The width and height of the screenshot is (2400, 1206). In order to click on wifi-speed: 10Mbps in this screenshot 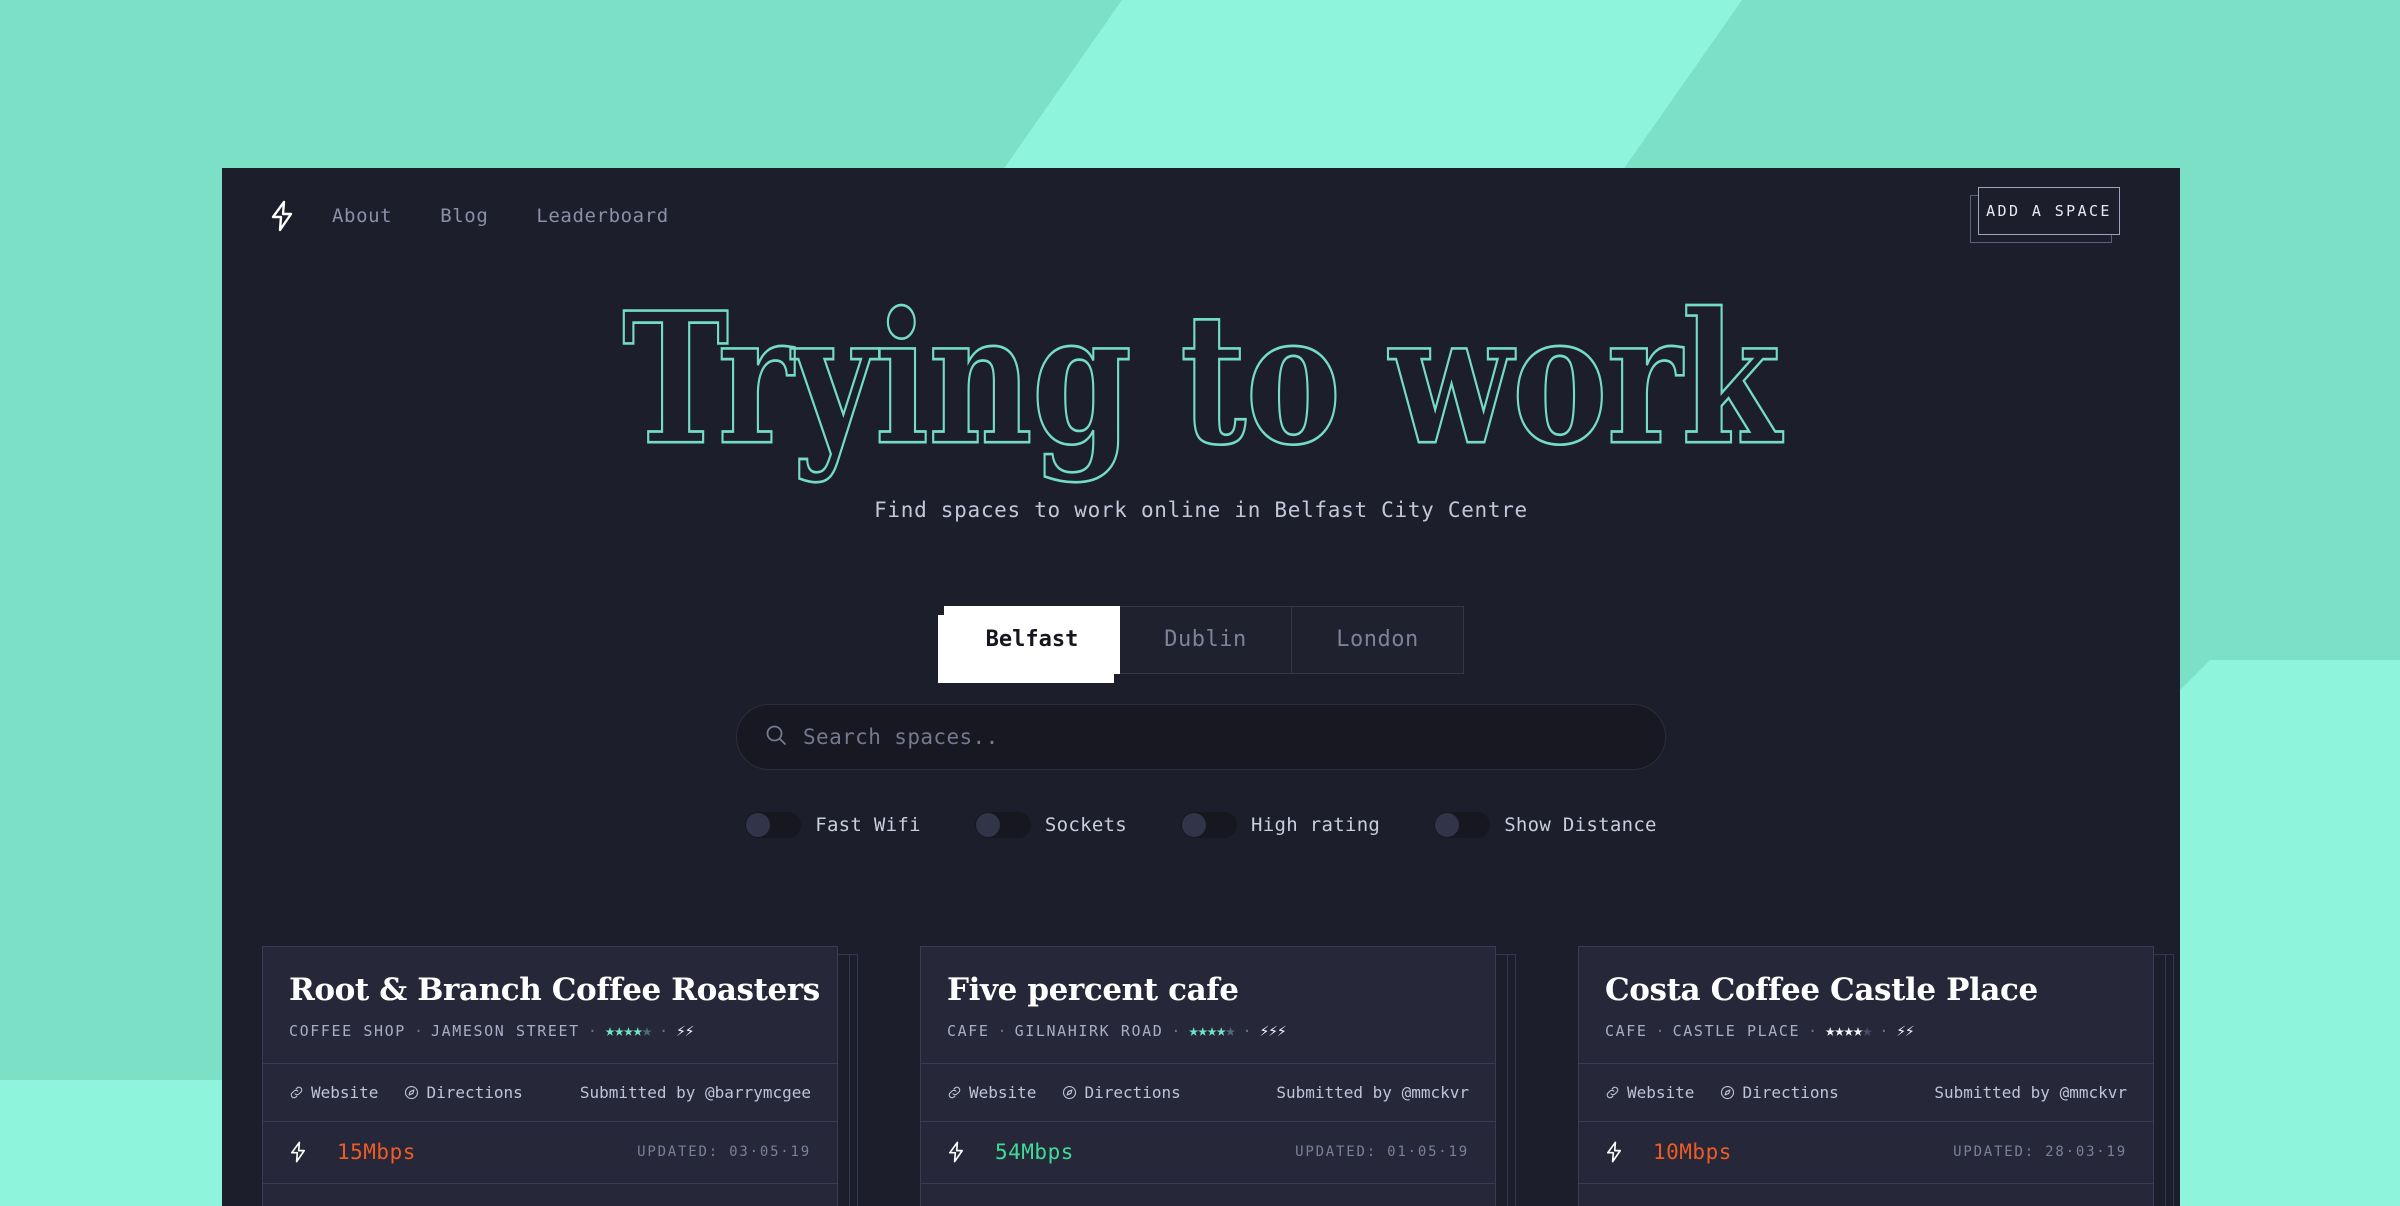, I will do `click(1692, 1152)`.